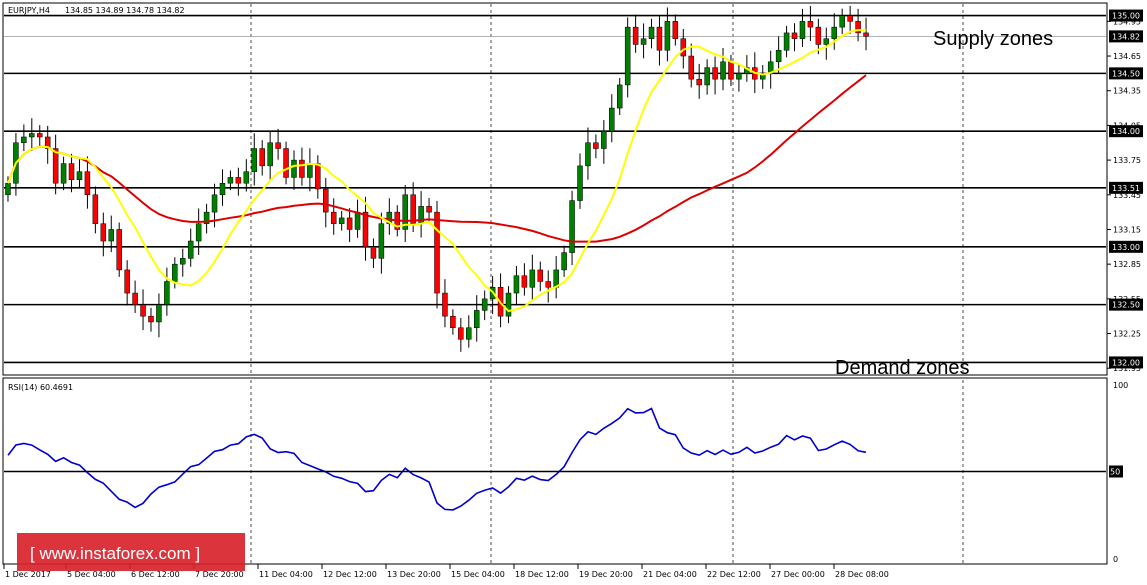  Describe the element at coordinates (1120, 385) in the screenshot. I see `rsi-tick-label: 100` at that location.